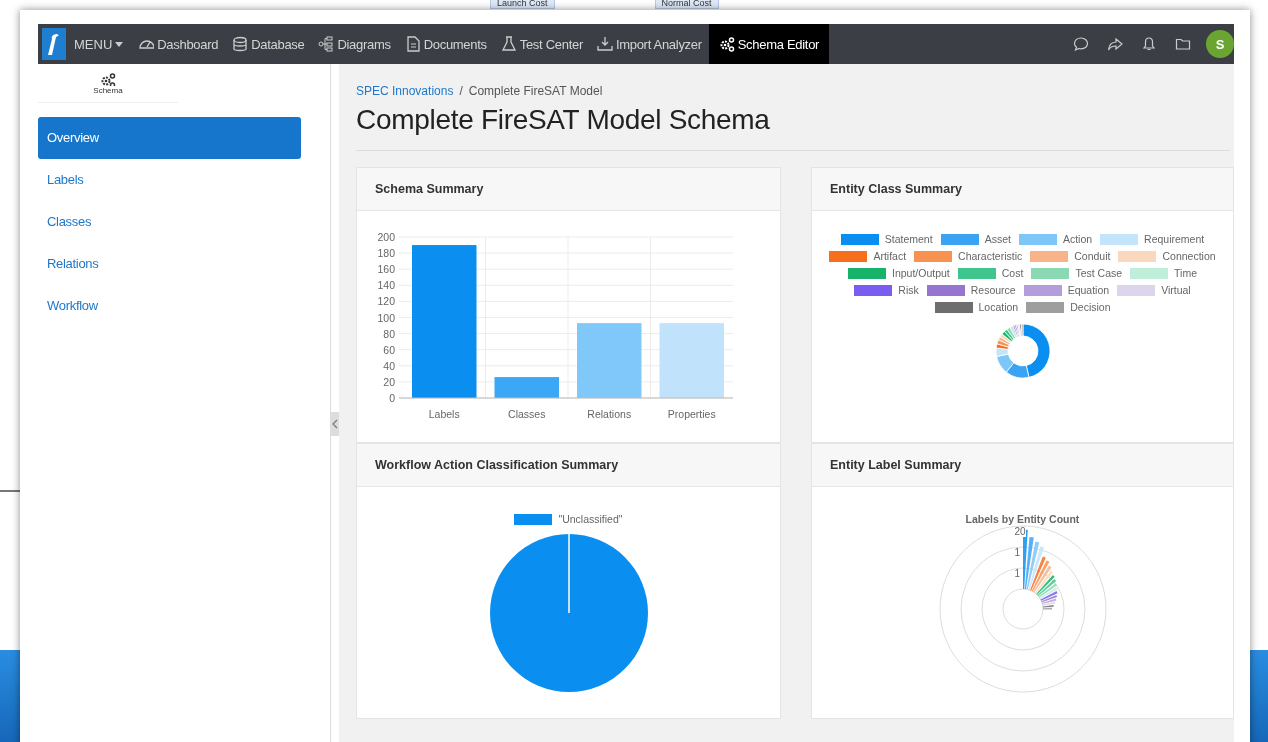 Image resolution: width=1268 pixels, height=742 pixels. What do you see at coordinates (527, 414) in the screenshot?
I see `axis-category-label: Classes` at bounding box center [527, 414].